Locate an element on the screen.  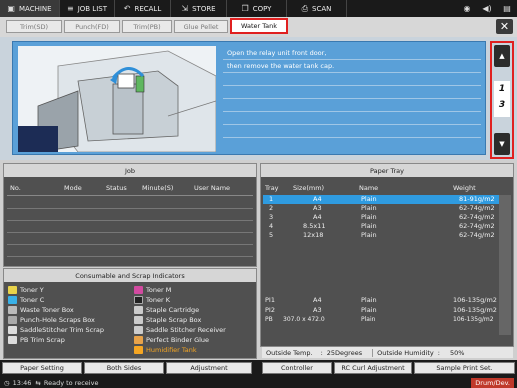
job-col-mode: Mode is located at coordinates (73, 188).